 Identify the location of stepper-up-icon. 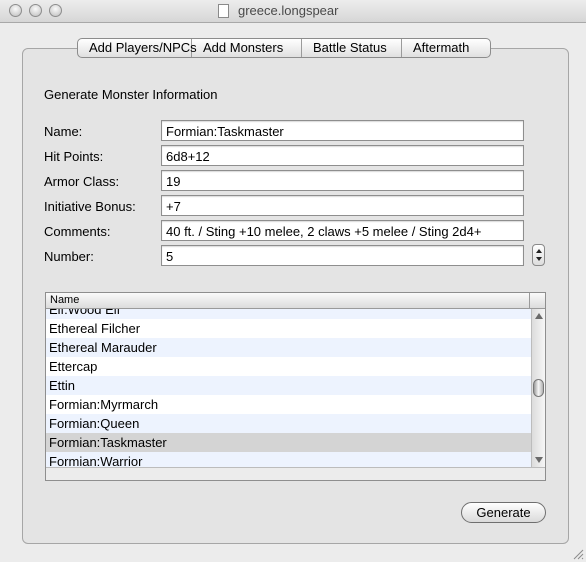
(539, 251).